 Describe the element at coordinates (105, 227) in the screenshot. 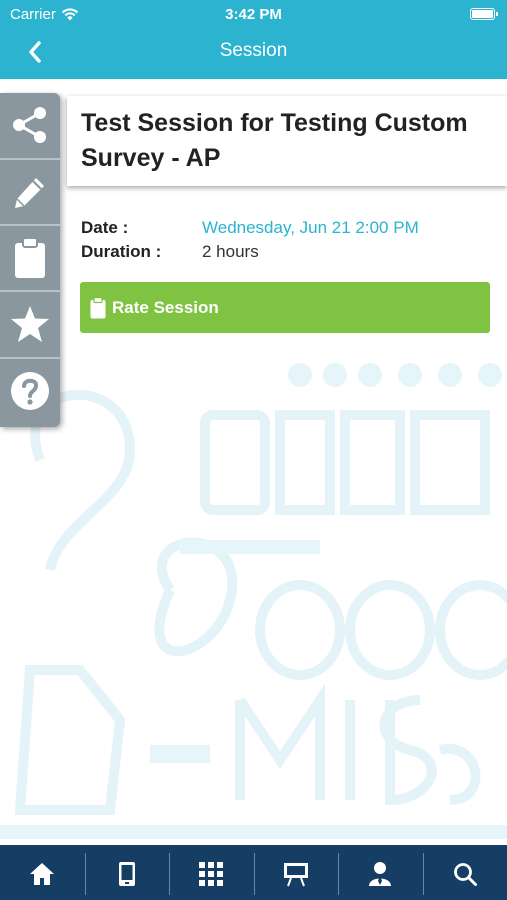

I see `date-label: Date :` at that location.